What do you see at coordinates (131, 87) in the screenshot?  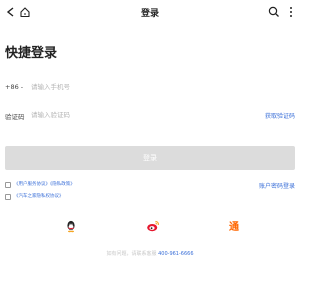 I see `phone-input` at bounding box center [131, 87].